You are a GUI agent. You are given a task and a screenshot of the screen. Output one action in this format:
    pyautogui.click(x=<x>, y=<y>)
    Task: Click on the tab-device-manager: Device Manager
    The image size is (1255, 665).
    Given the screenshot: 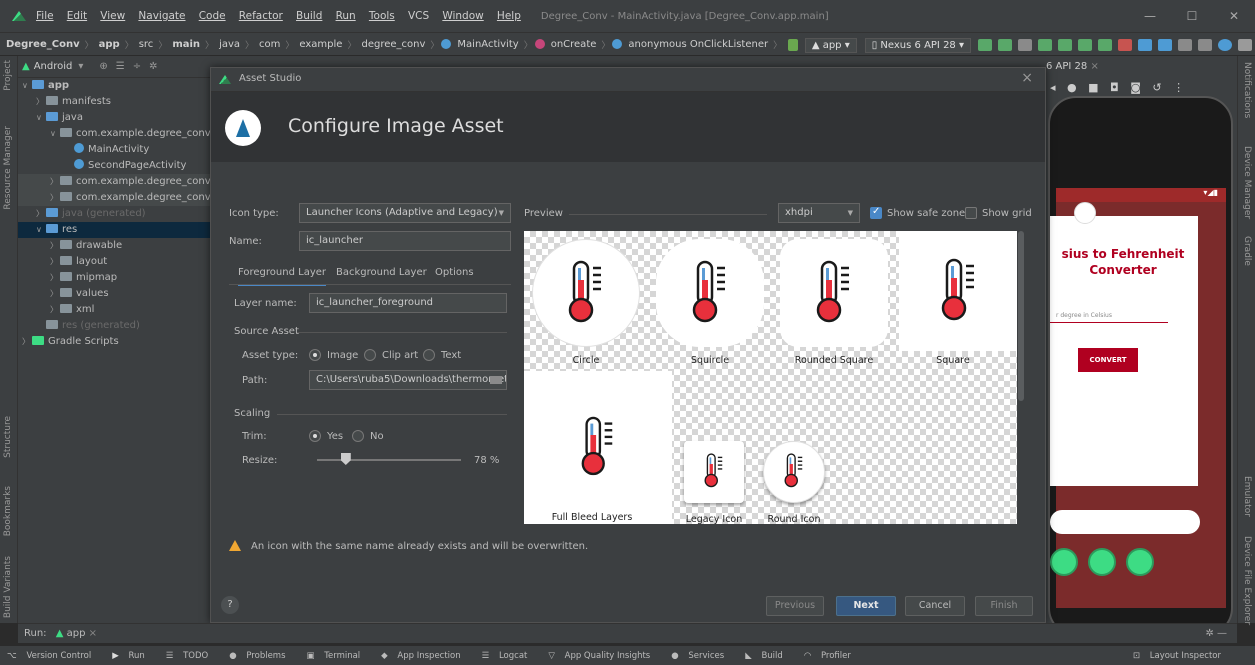 What is the action you would take?
    pyautogui.click(x=1247, y=182)
    